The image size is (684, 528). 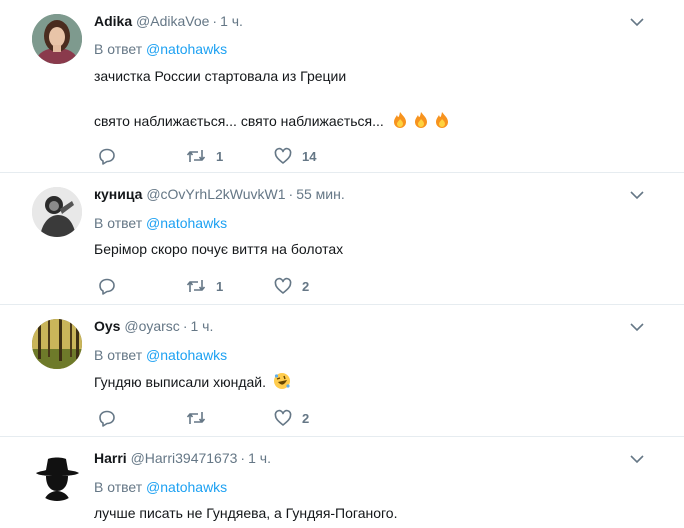 What do you see at coordinates (118, 194) in the screenshot?
I see `author-name: куница` at bounding box center [118, 194].